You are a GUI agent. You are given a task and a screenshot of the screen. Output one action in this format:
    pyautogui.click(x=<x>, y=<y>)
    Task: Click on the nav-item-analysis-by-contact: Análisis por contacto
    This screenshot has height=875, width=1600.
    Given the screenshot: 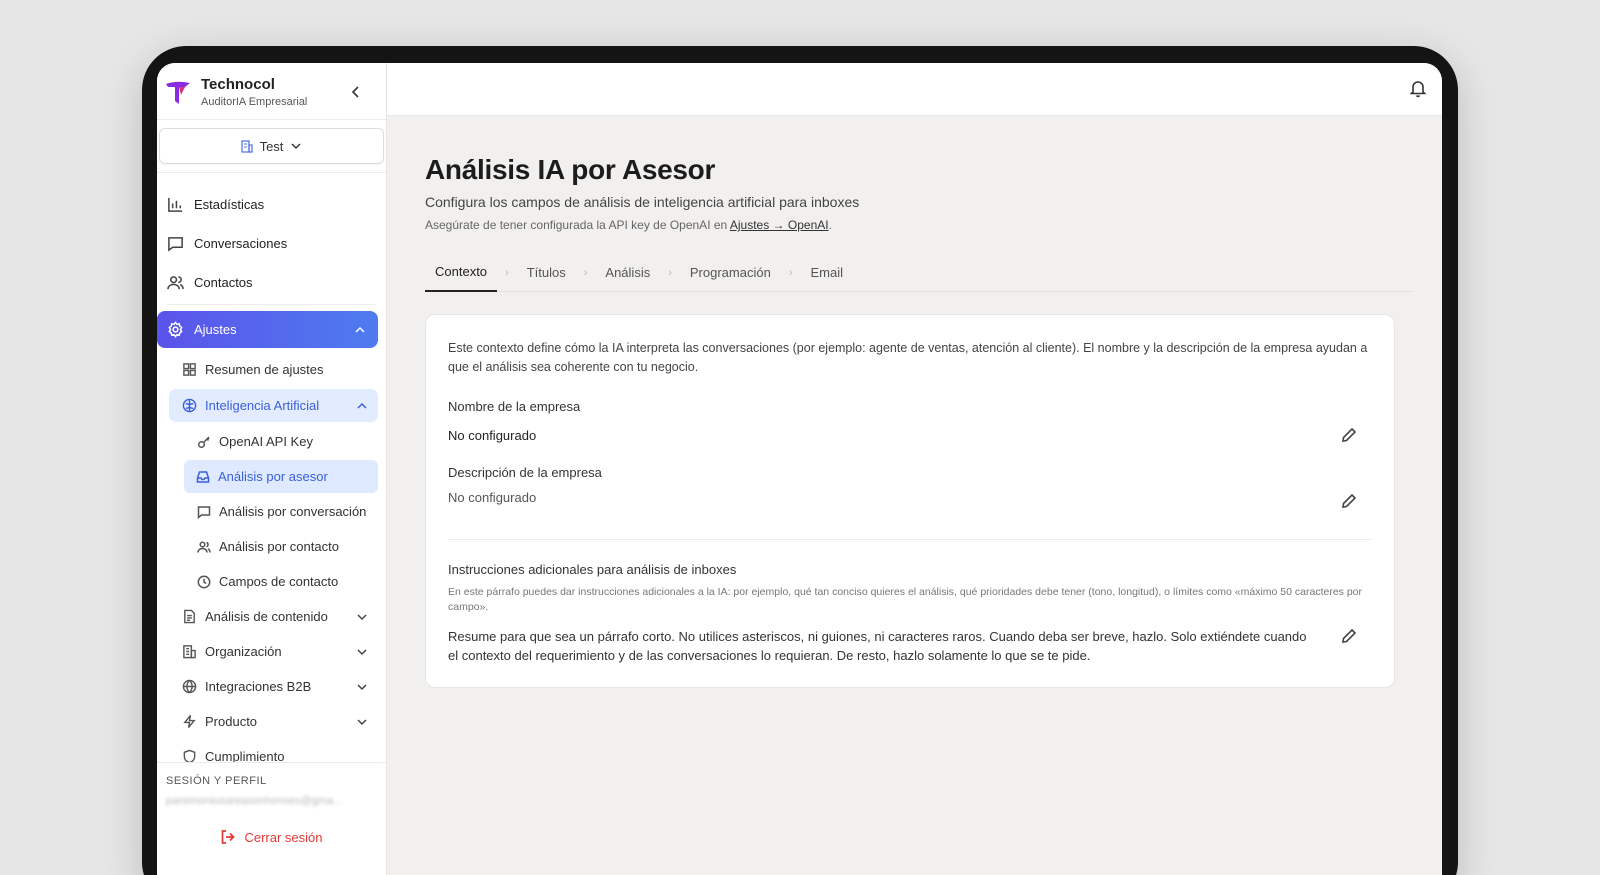 What is the action you would take?
    pyautogui.click(x=271, y=546)
    